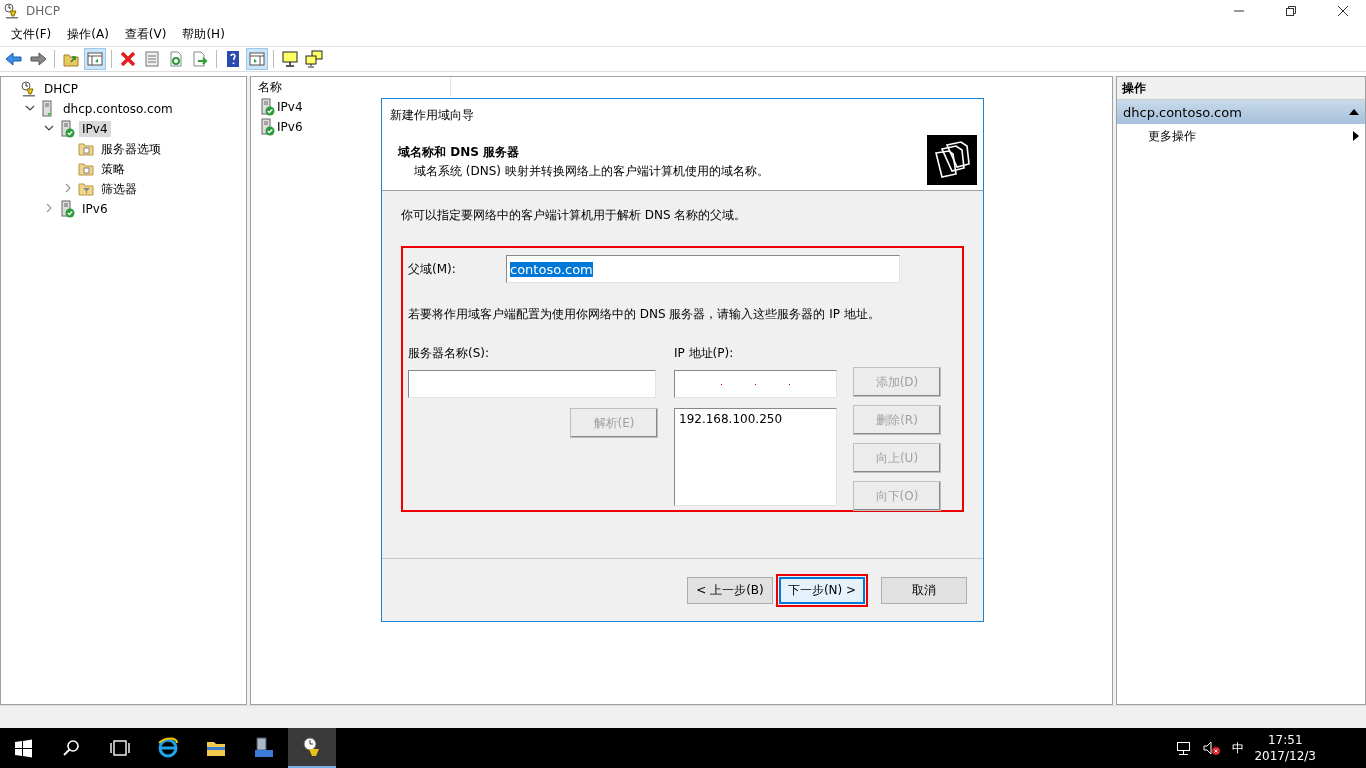  I want to click on filter-folder-icon, so click(86, 189).